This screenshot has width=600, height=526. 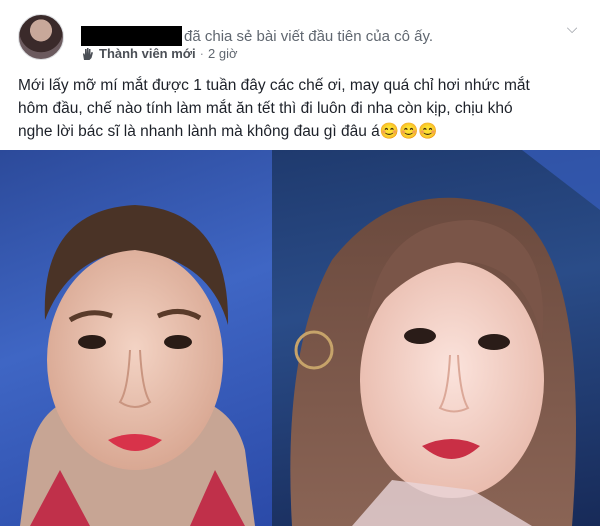 I want to click on new-member-badge: Thành viên mới, so click(x=147, y=53).